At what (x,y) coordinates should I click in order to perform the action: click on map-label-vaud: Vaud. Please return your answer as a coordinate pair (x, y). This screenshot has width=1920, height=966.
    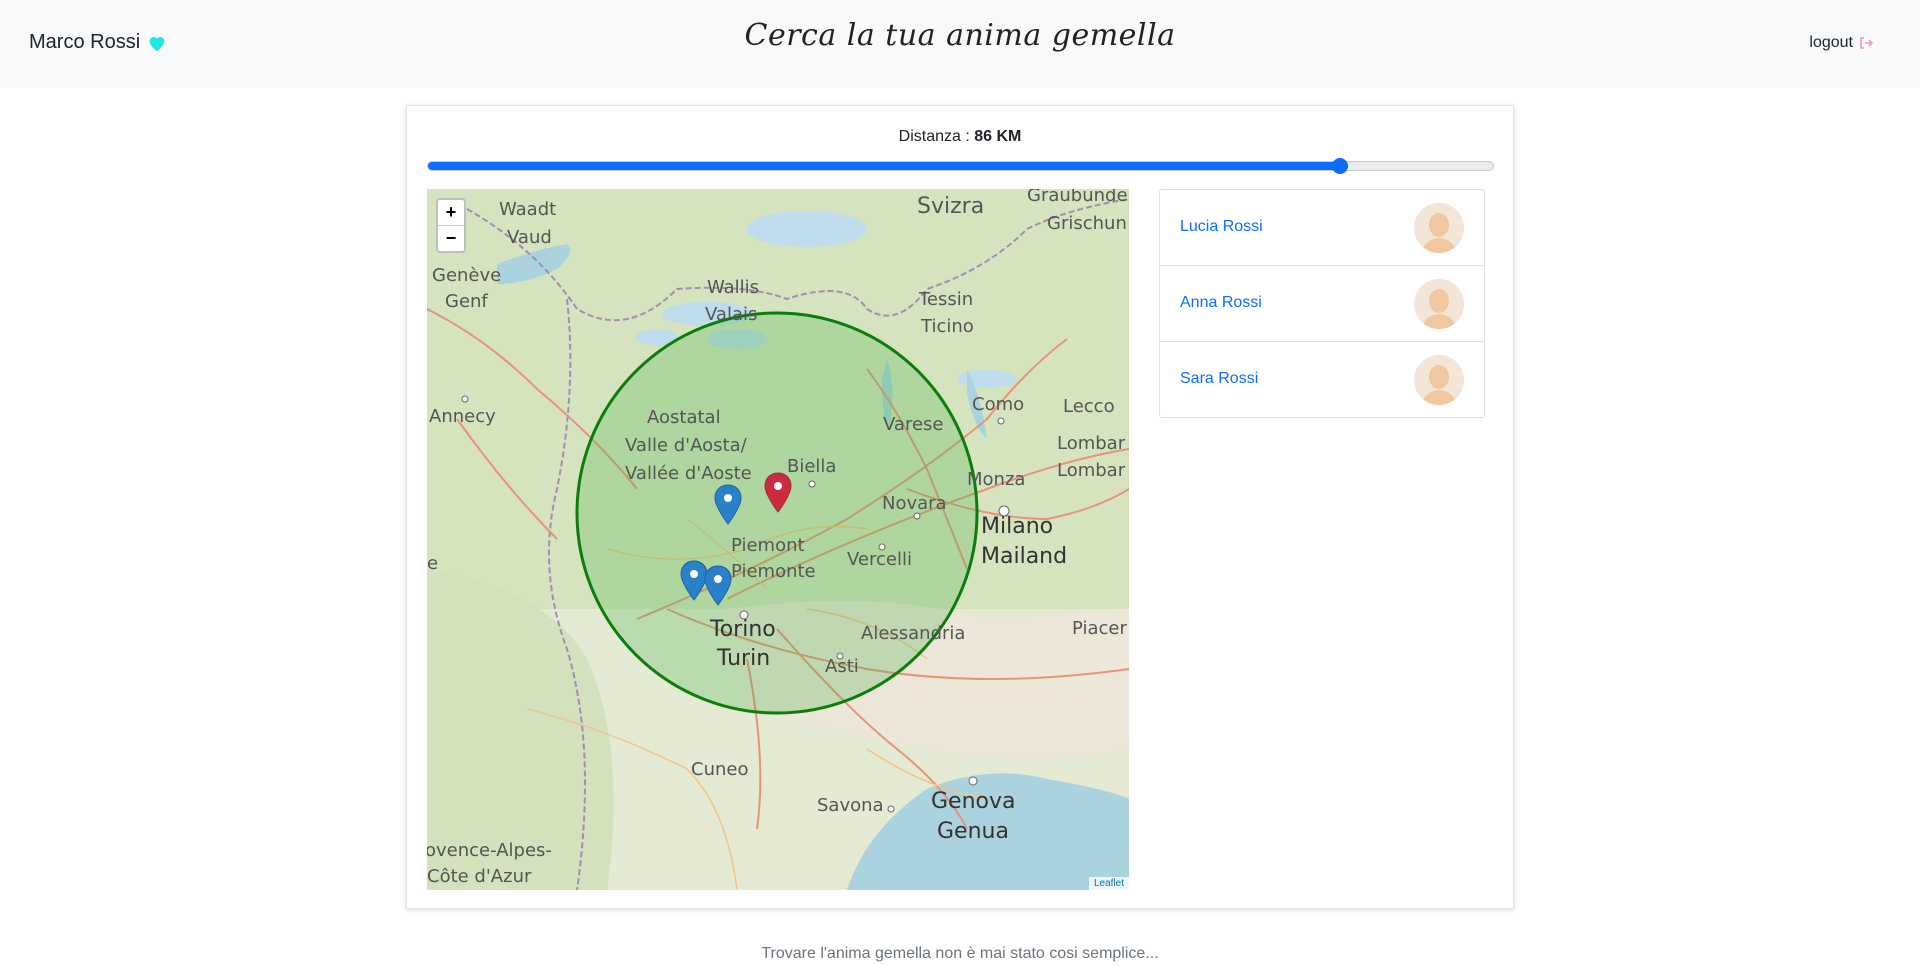
    Looking at the image, I should click on (529, 237).